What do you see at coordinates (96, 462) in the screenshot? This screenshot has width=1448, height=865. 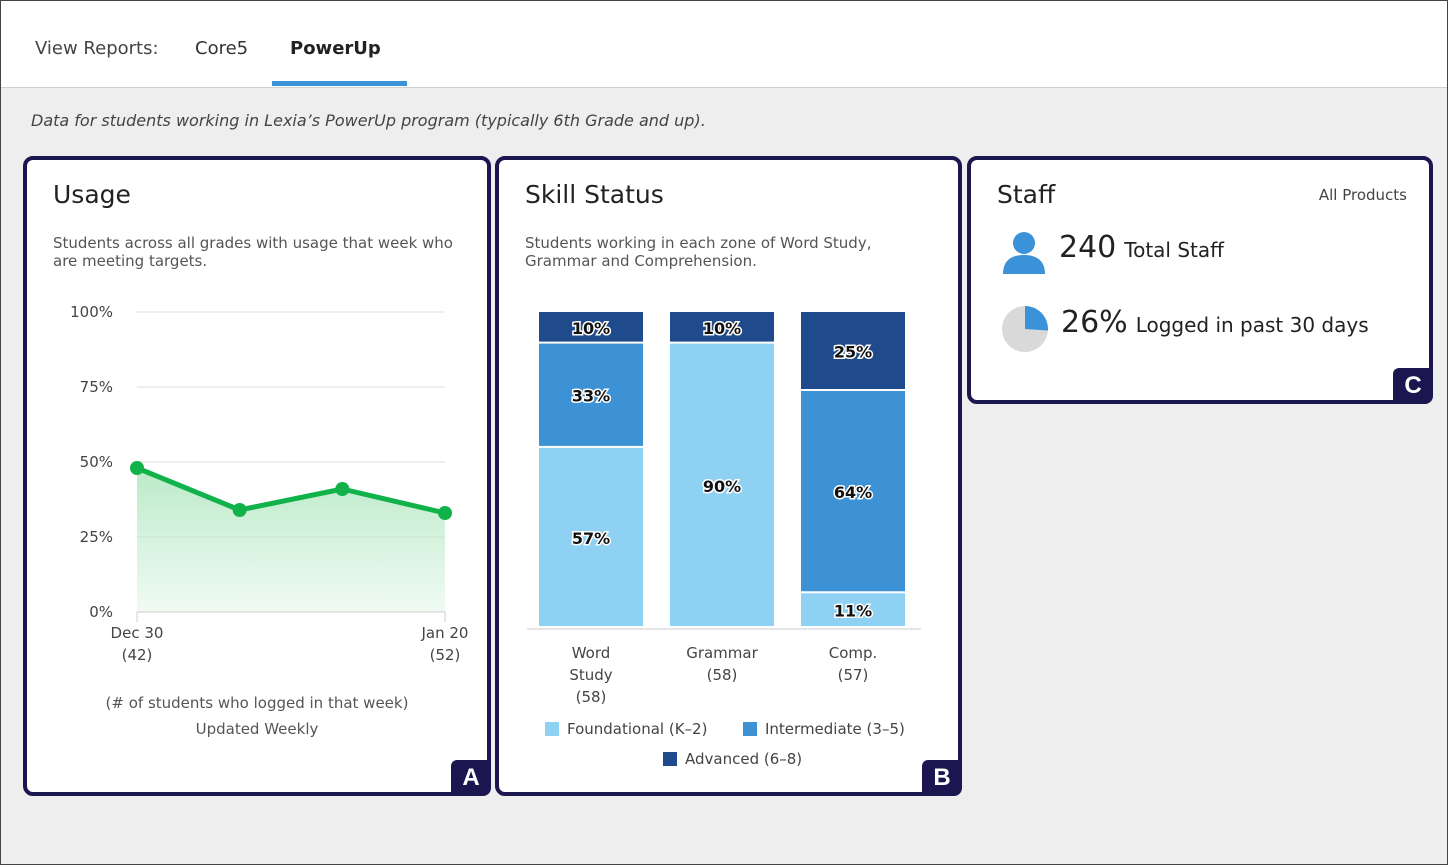 I see `y-tick-label: 50%` at bounding box center [96, 462].